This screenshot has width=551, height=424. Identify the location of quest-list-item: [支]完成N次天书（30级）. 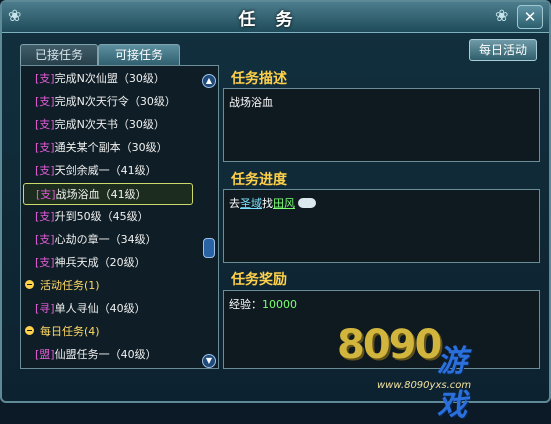
(100, 125).